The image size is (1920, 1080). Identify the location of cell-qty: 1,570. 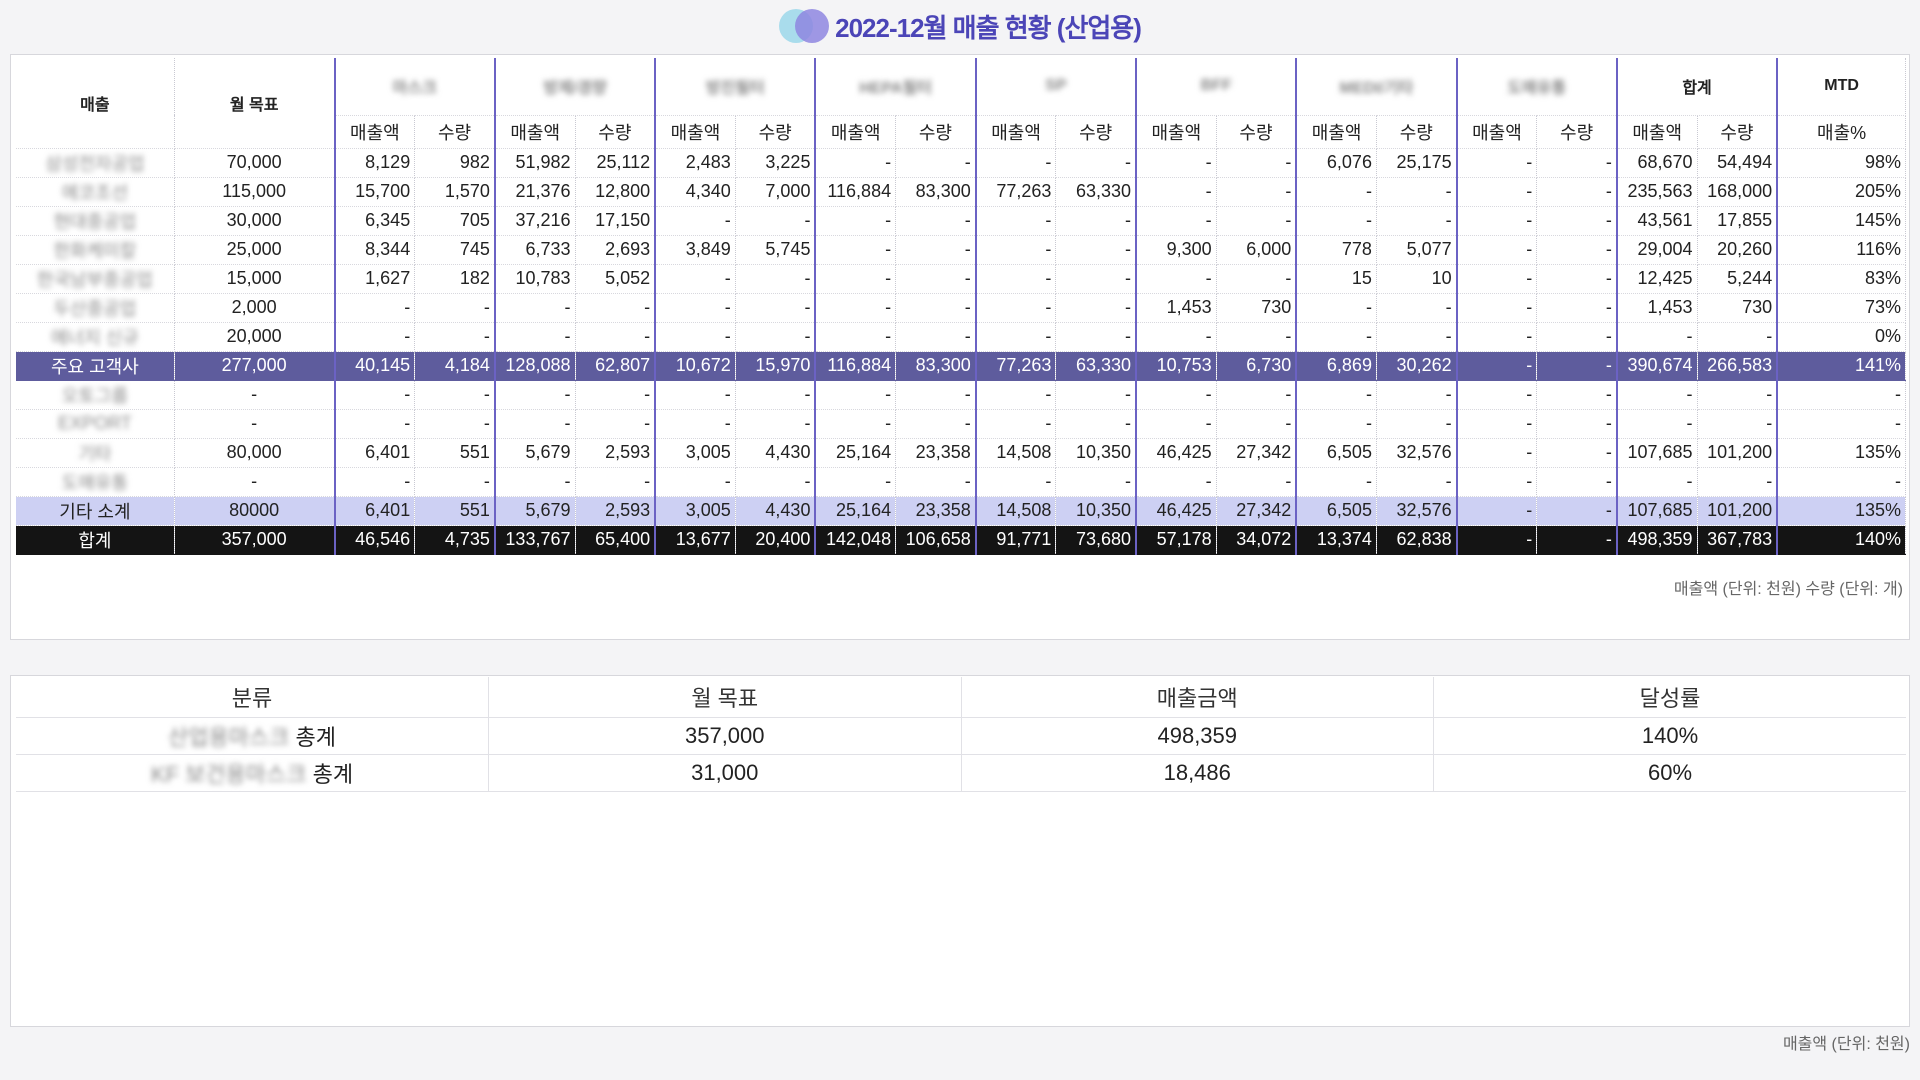
(455, 192).